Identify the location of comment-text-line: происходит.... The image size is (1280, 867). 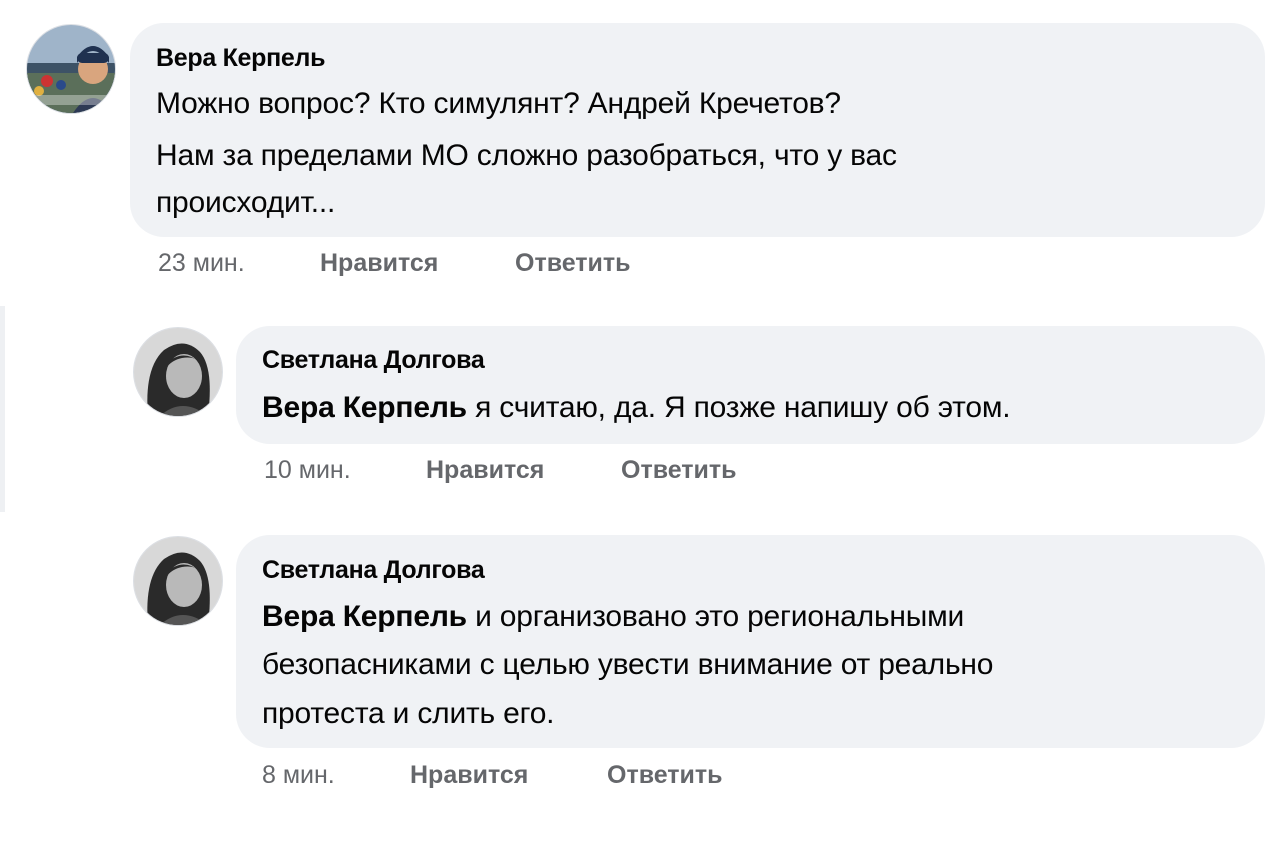
(246, 202).